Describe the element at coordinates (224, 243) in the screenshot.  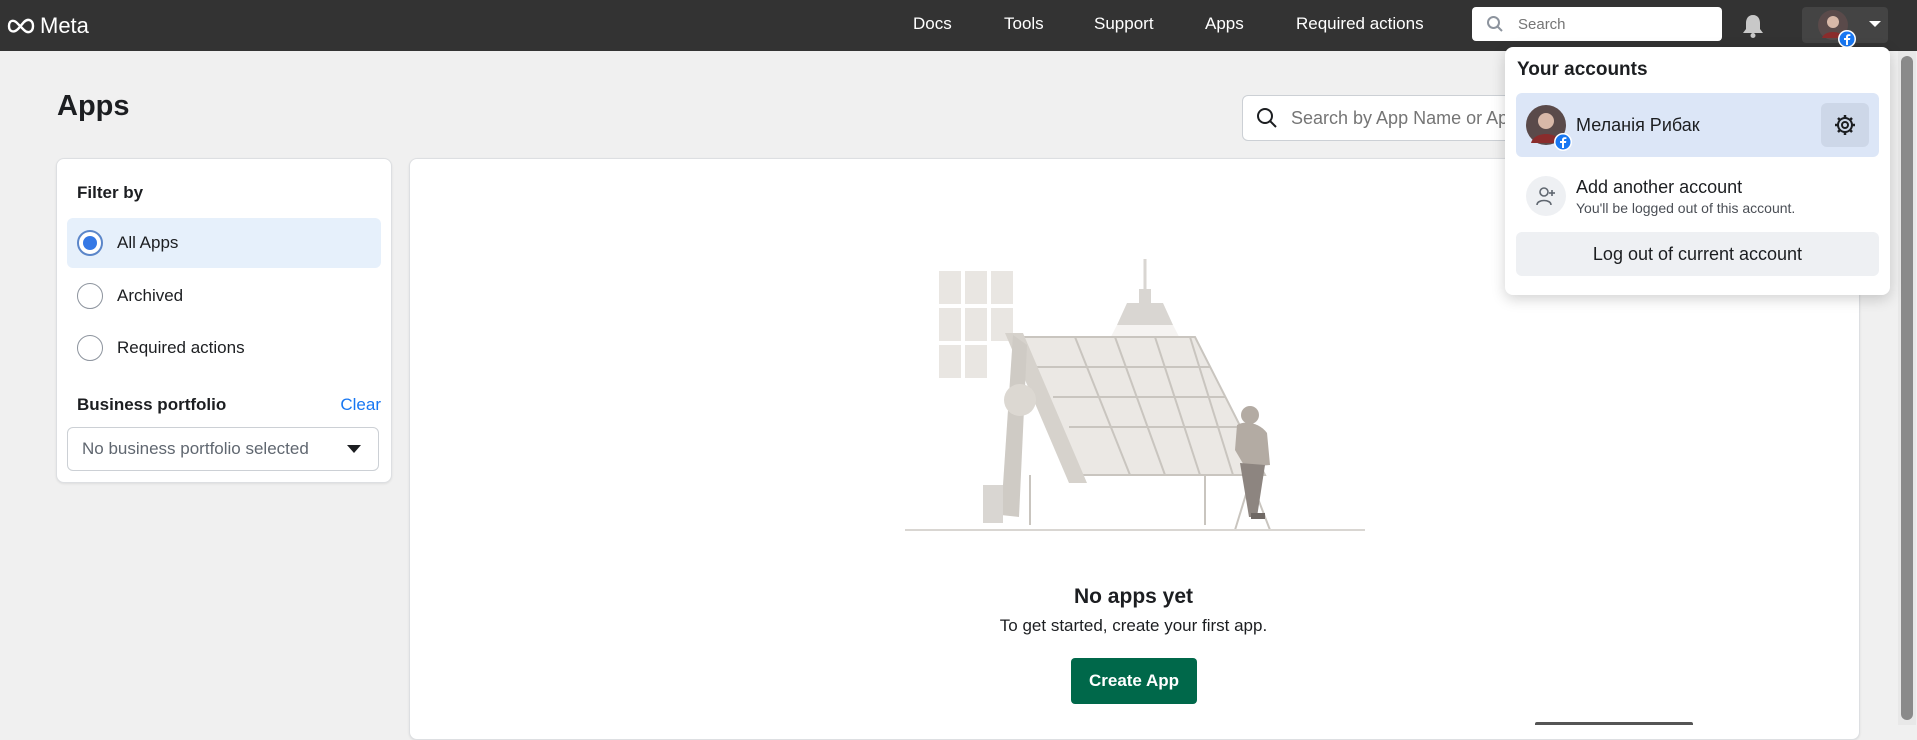
I see `filter-option-all-apps: All Apps` at that location.